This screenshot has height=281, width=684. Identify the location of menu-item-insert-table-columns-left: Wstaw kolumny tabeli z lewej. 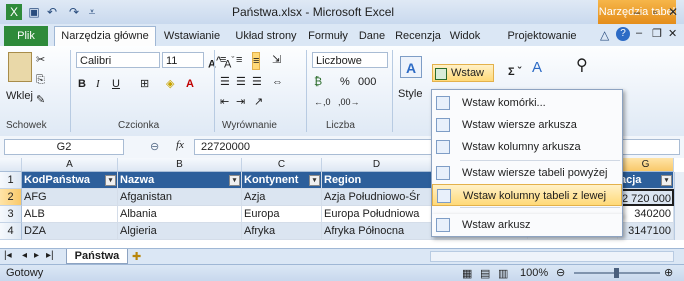
(527, 195).